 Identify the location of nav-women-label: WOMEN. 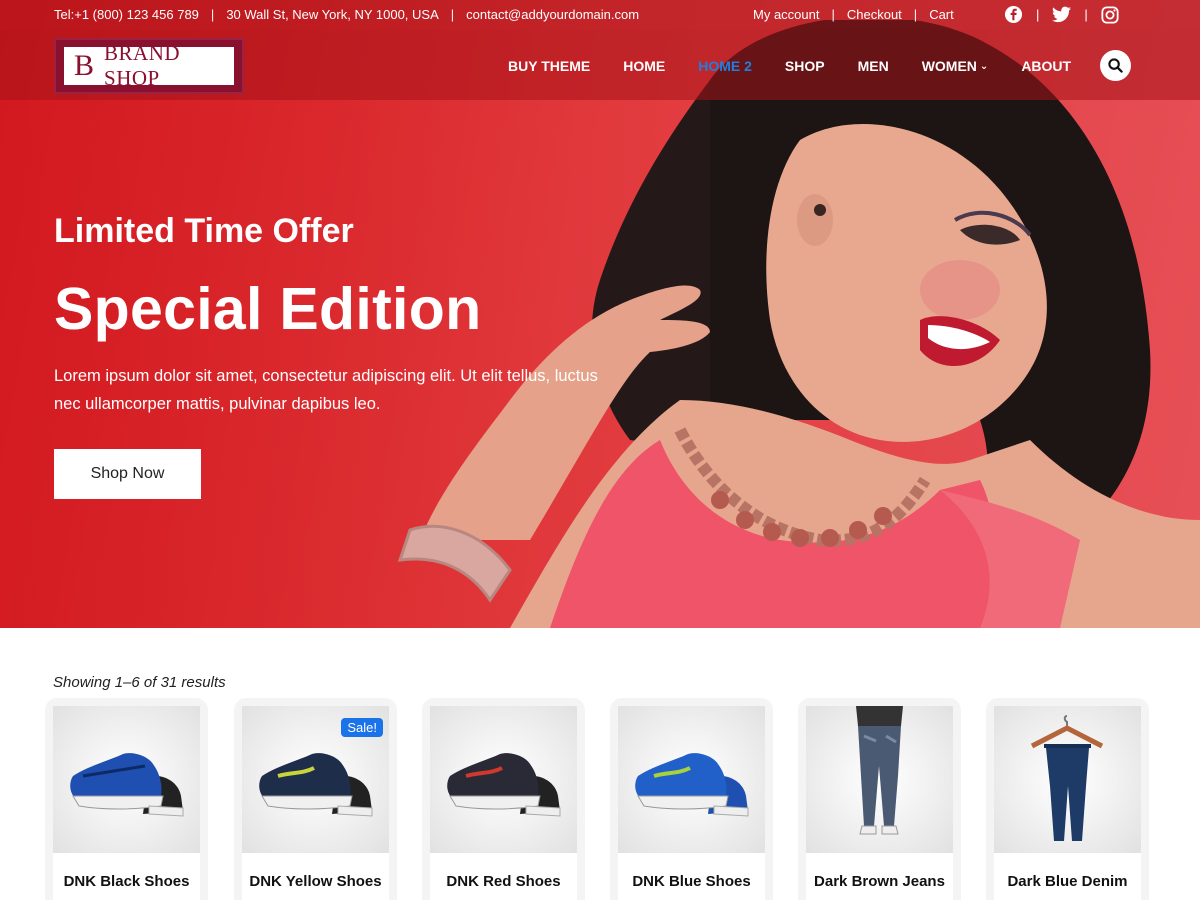
(949, 66).